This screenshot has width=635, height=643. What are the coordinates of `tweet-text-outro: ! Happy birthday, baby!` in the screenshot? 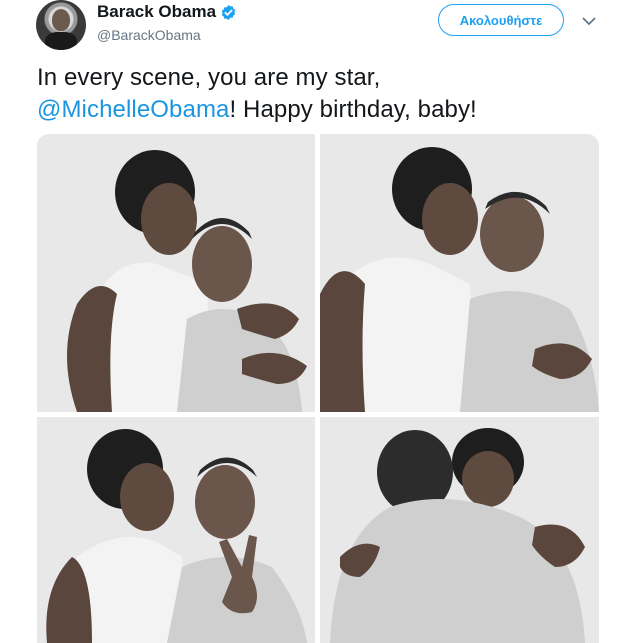 It's located at (353, 109).